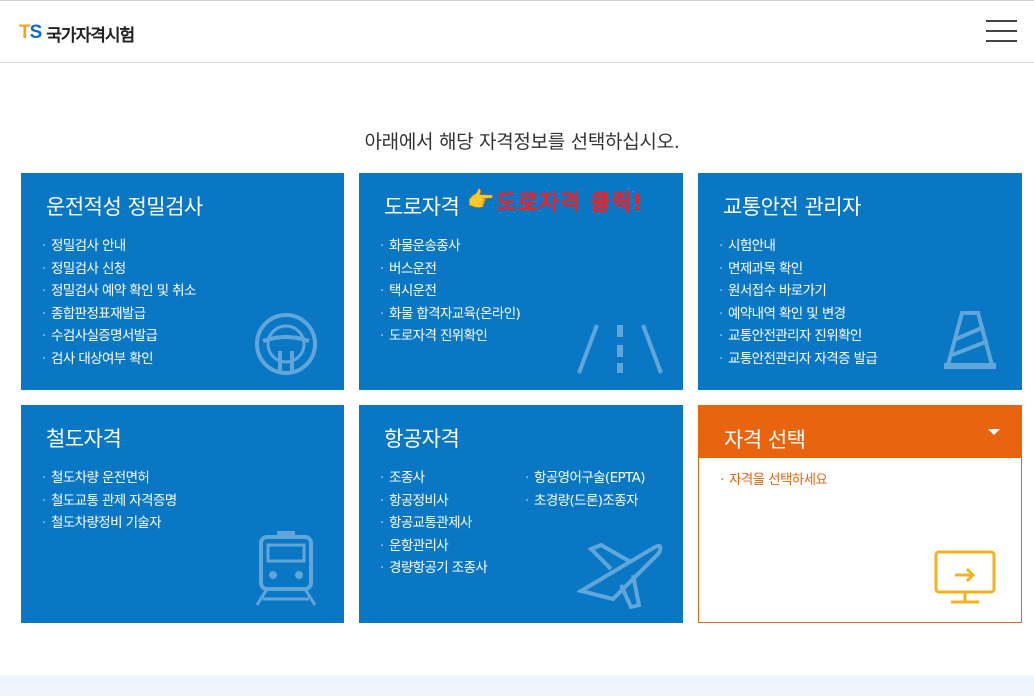  What do you see at coordinates (1001, 31) in the screenshot?
I see `hamburger-menu-icon` at bounding box center [1001, 31].